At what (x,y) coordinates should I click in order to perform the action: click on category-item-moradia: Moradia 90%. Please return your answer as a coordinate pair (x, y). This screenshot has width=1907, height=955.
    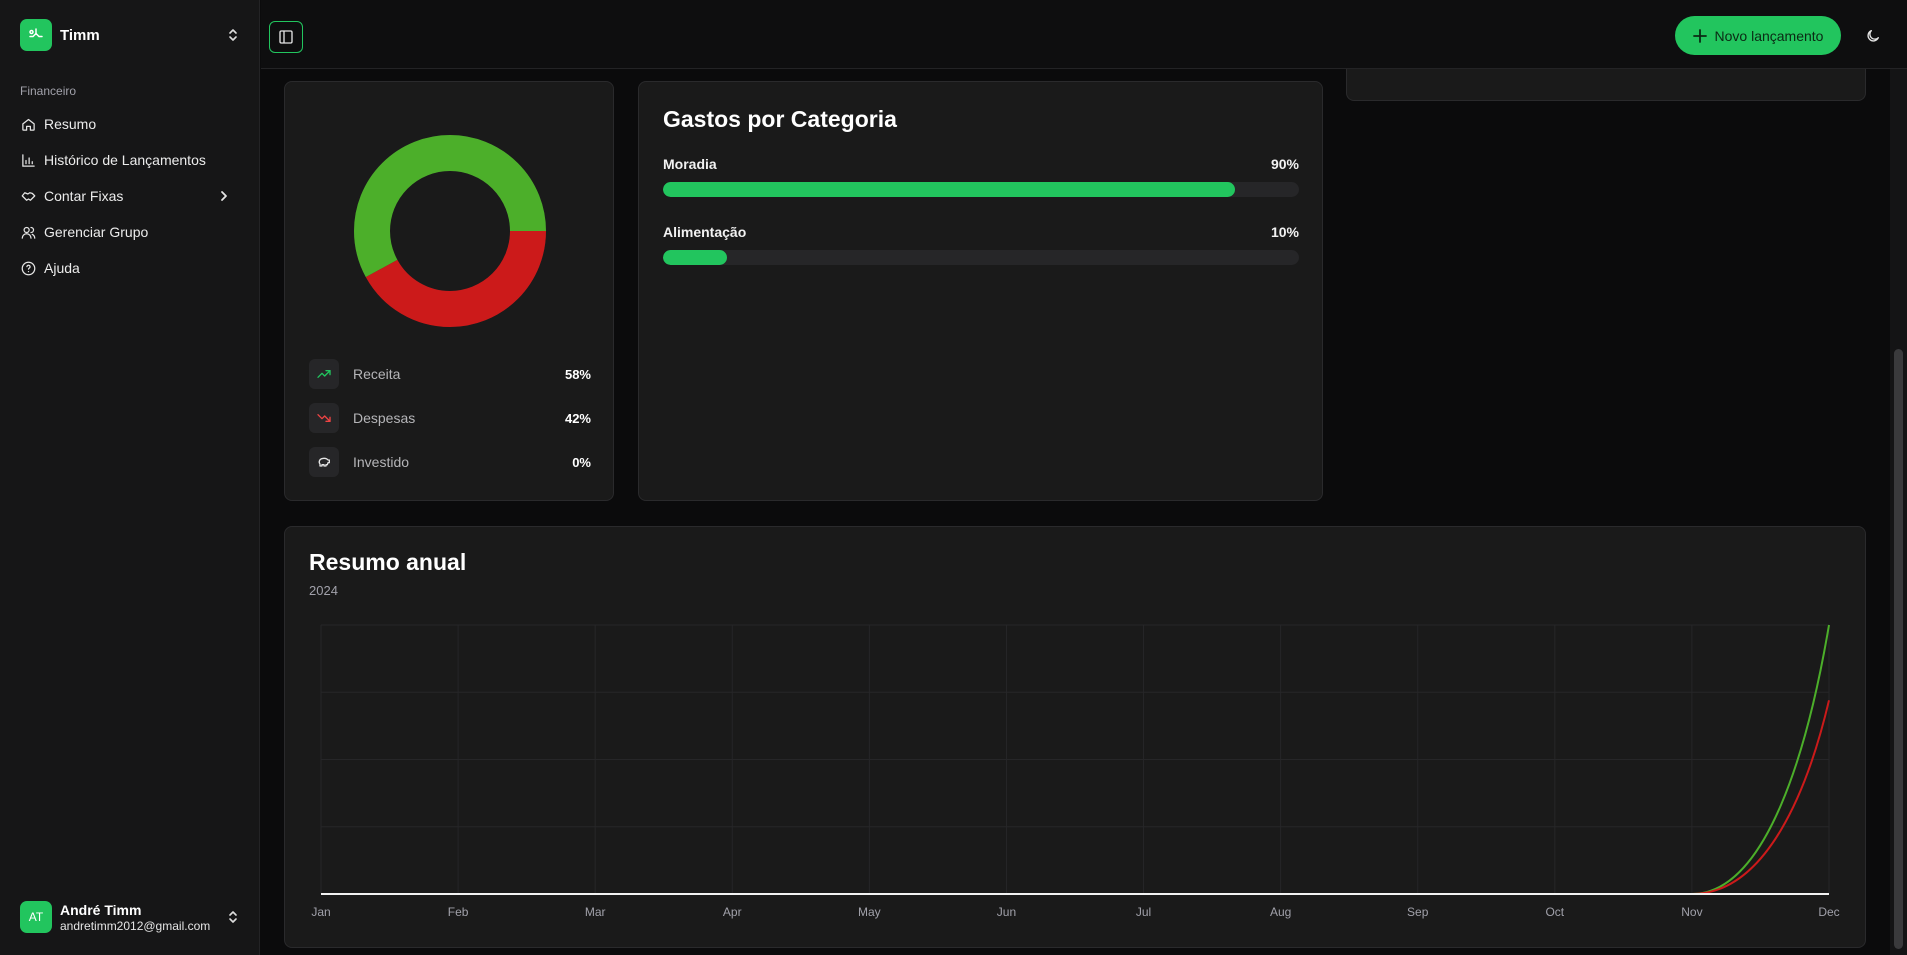
    Looking at the image, I should click on (981, 176).